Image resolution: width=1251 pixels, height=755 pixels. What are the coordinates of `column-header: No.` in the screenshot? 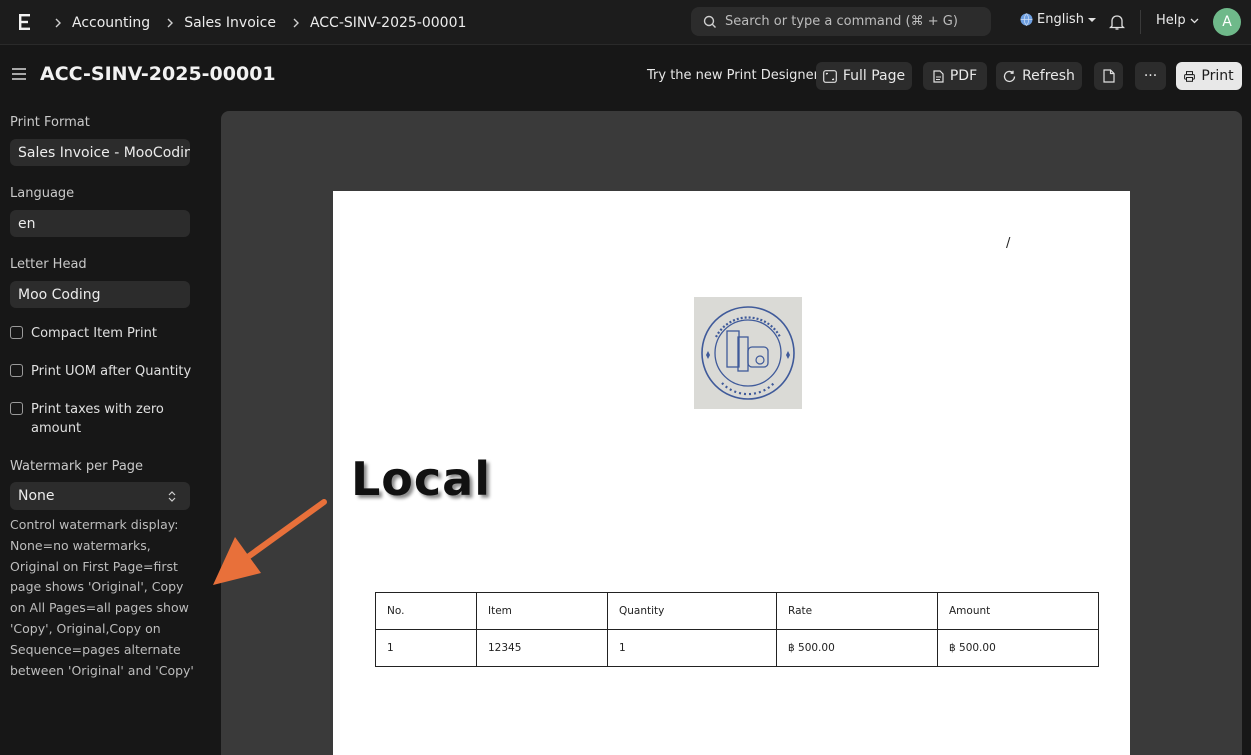 It's located at (426, 611).